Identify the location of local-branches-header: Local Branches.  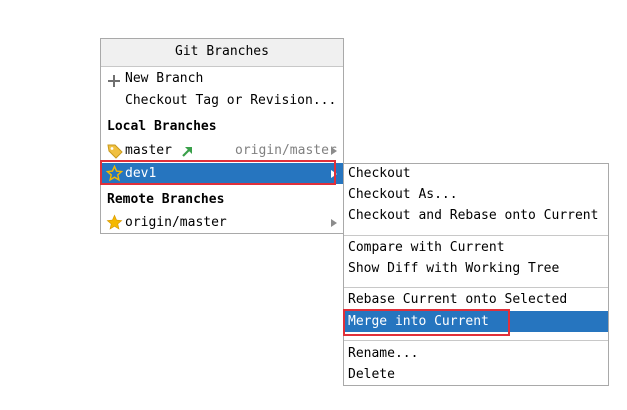
(222, 126).